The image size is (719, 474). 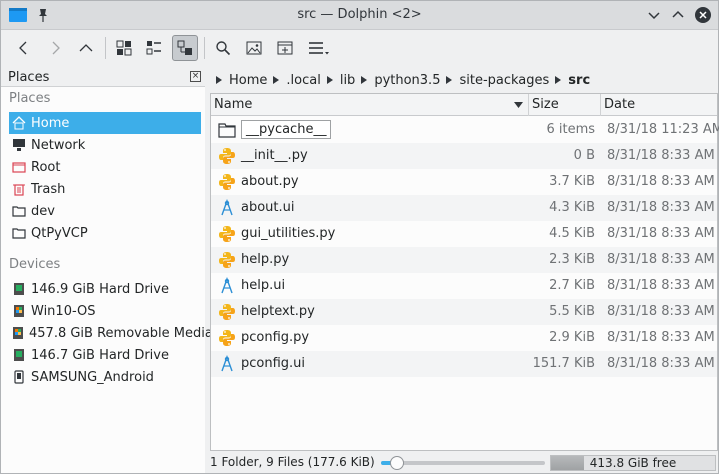 What do you see at coordinates (19, 311) in the screenshot?
I see `windows-drive-icon` at bounding box center [19, 311].